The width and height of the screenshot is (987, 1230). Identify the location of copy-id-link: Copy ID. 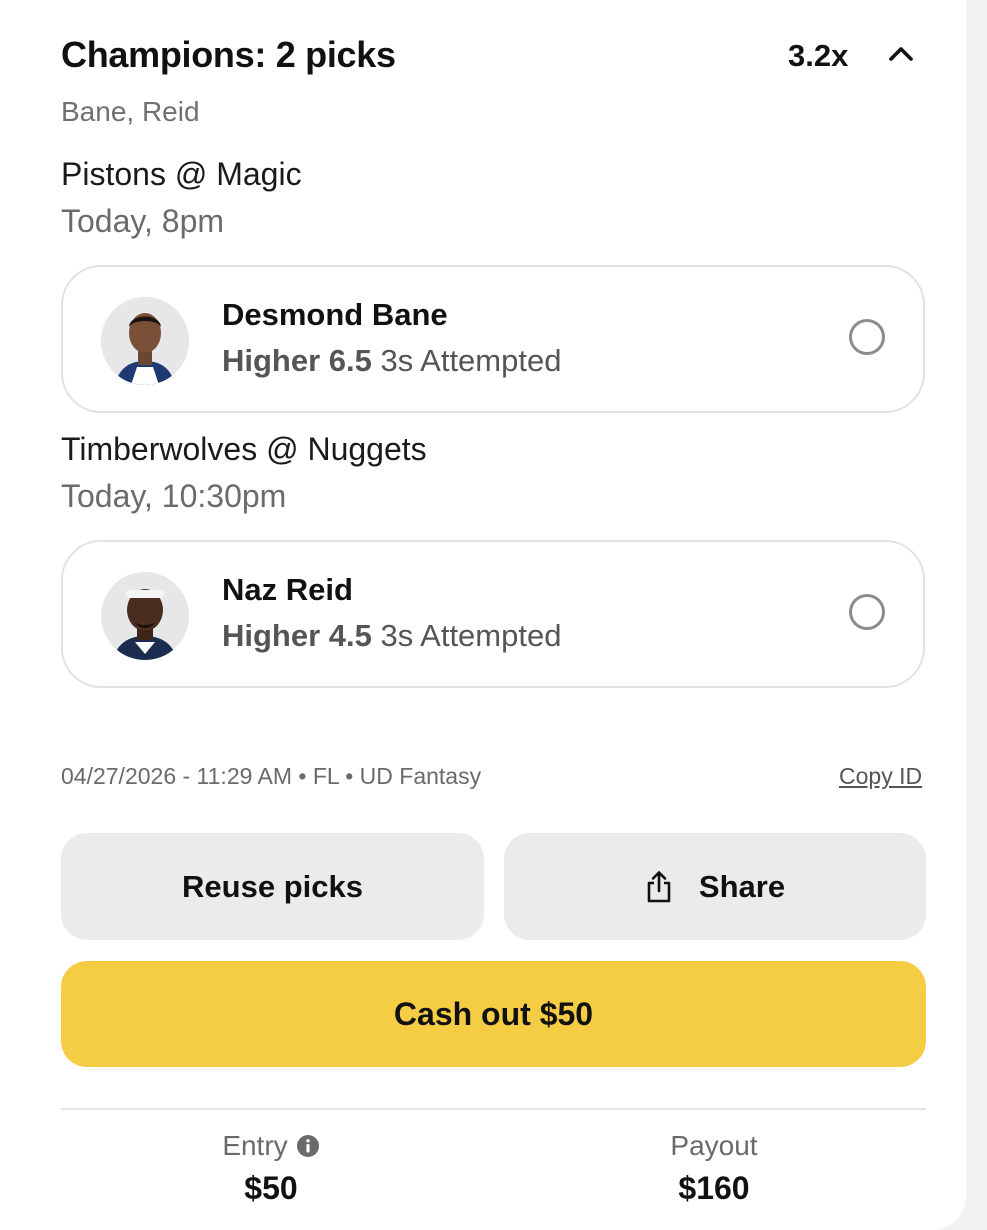
(880, 776).